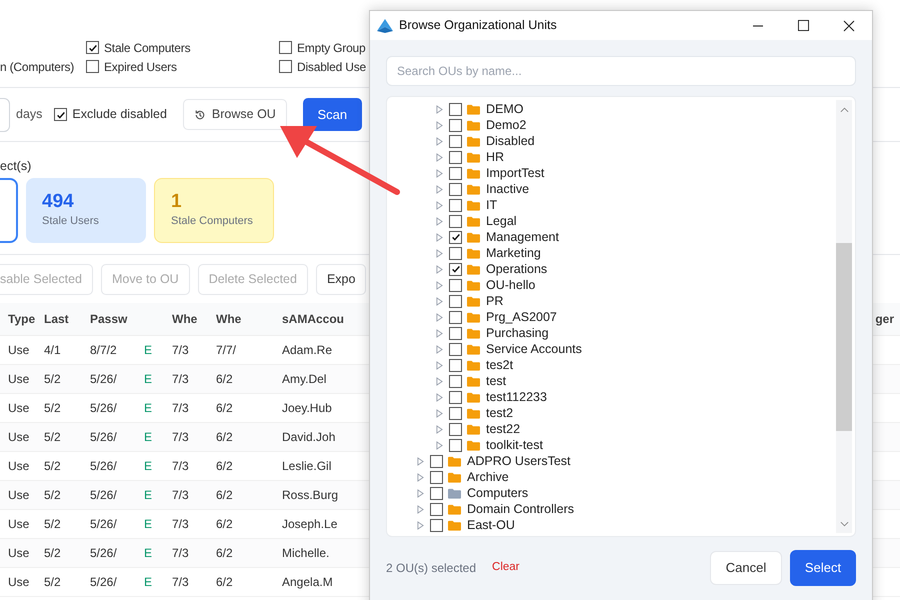 This screenshot has height=600, width=900. I want to click on ou-label: ImportTest, so click(515, 173).